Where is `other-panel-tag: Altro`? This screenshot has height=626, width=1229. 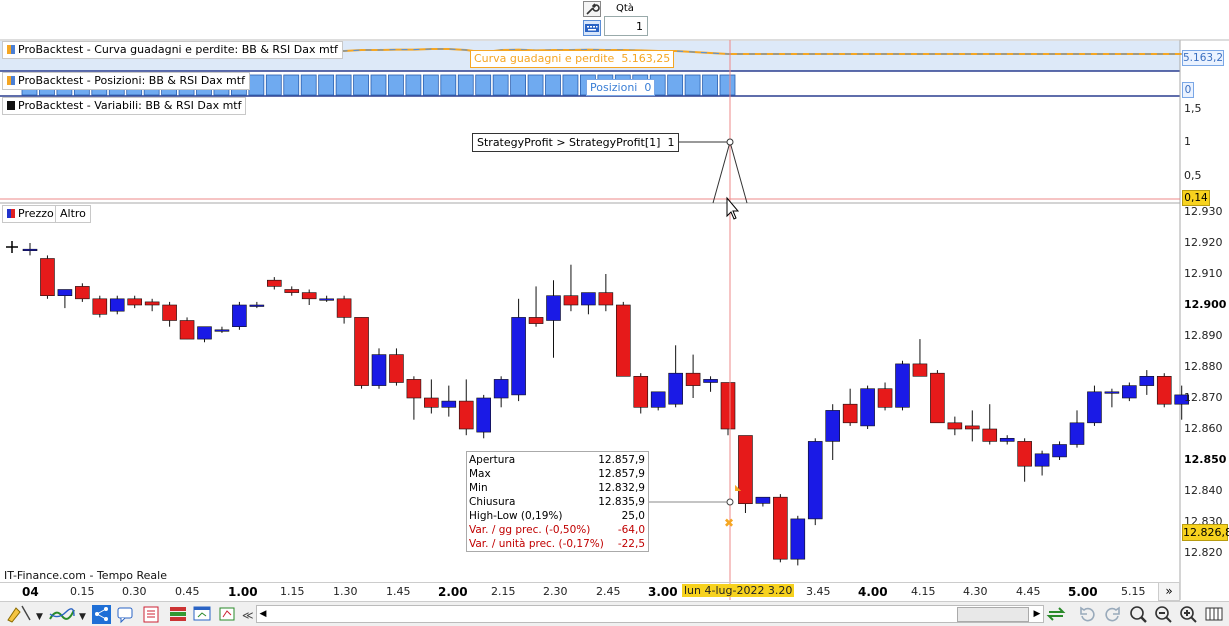
other-panel-tag: Altro is located at coordinates (73, 214).